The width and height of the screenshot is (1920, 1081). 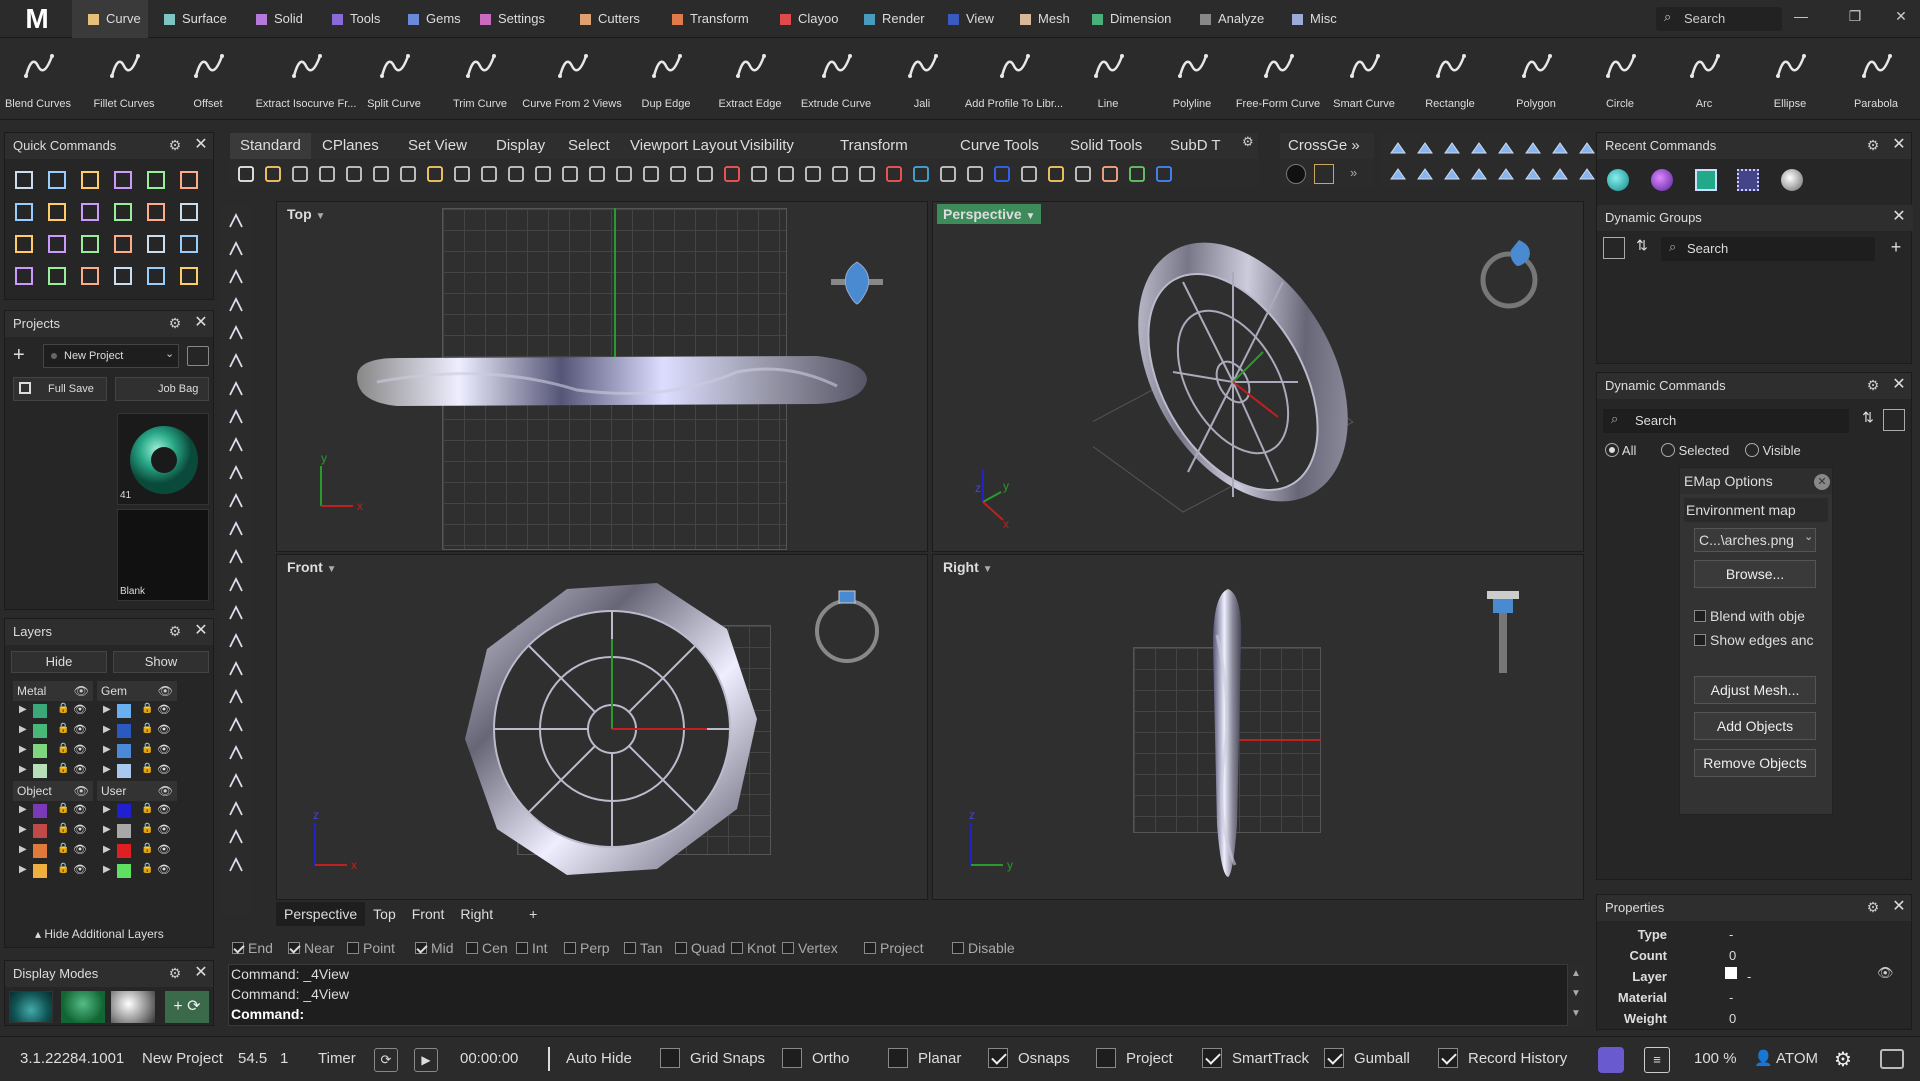 I want to click on menu-tab-view: View, so click(x=968, y=19).